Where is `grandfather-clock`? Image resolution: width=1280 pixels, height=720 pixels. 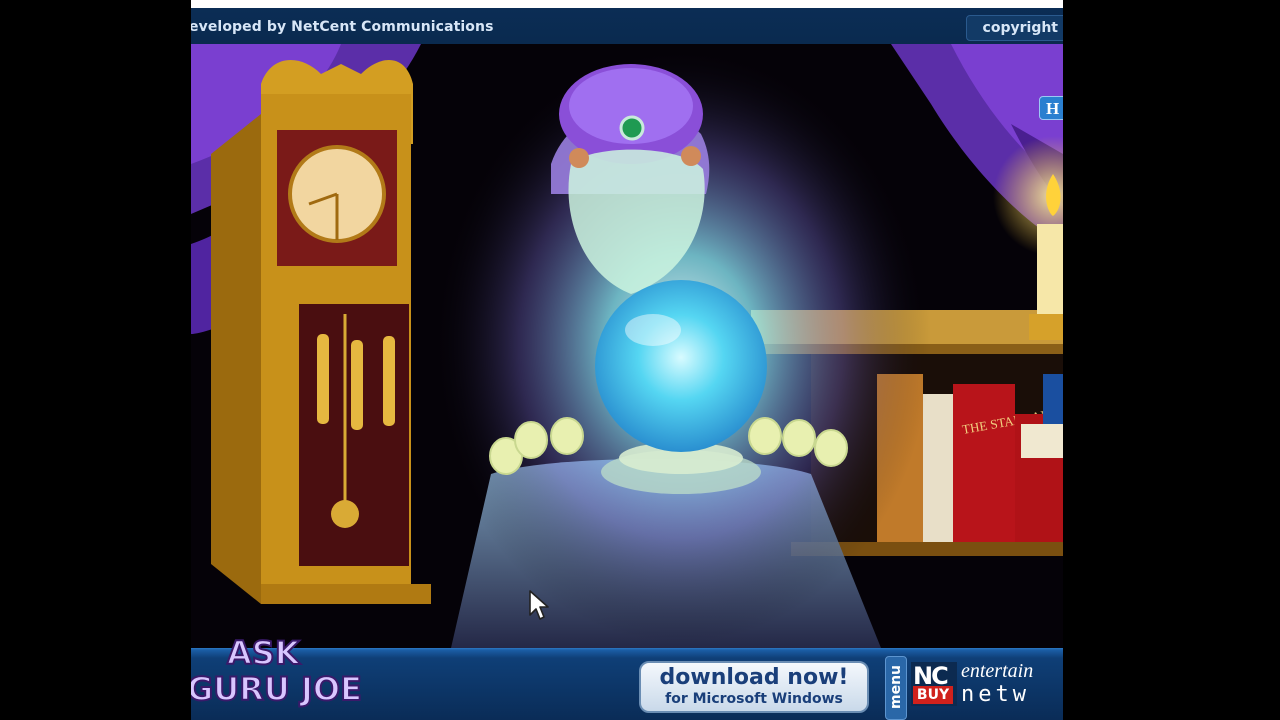
grandfather-clock is located at coordinates (321, 332).